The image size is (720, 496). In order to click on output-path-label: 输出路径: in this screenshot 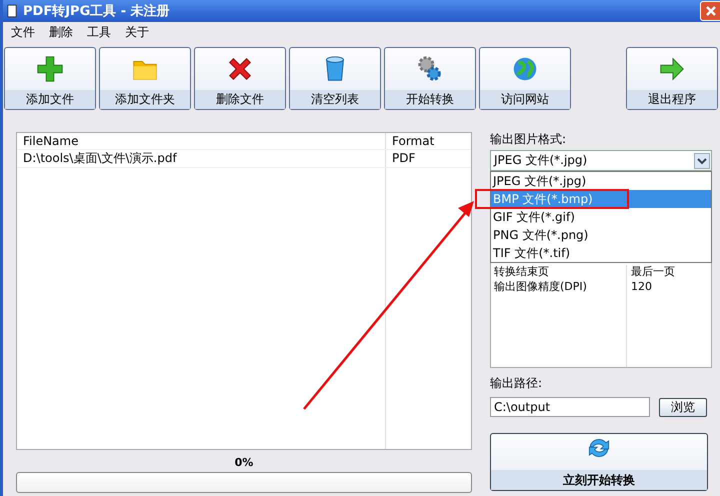, I will do `click(517, 384)`.